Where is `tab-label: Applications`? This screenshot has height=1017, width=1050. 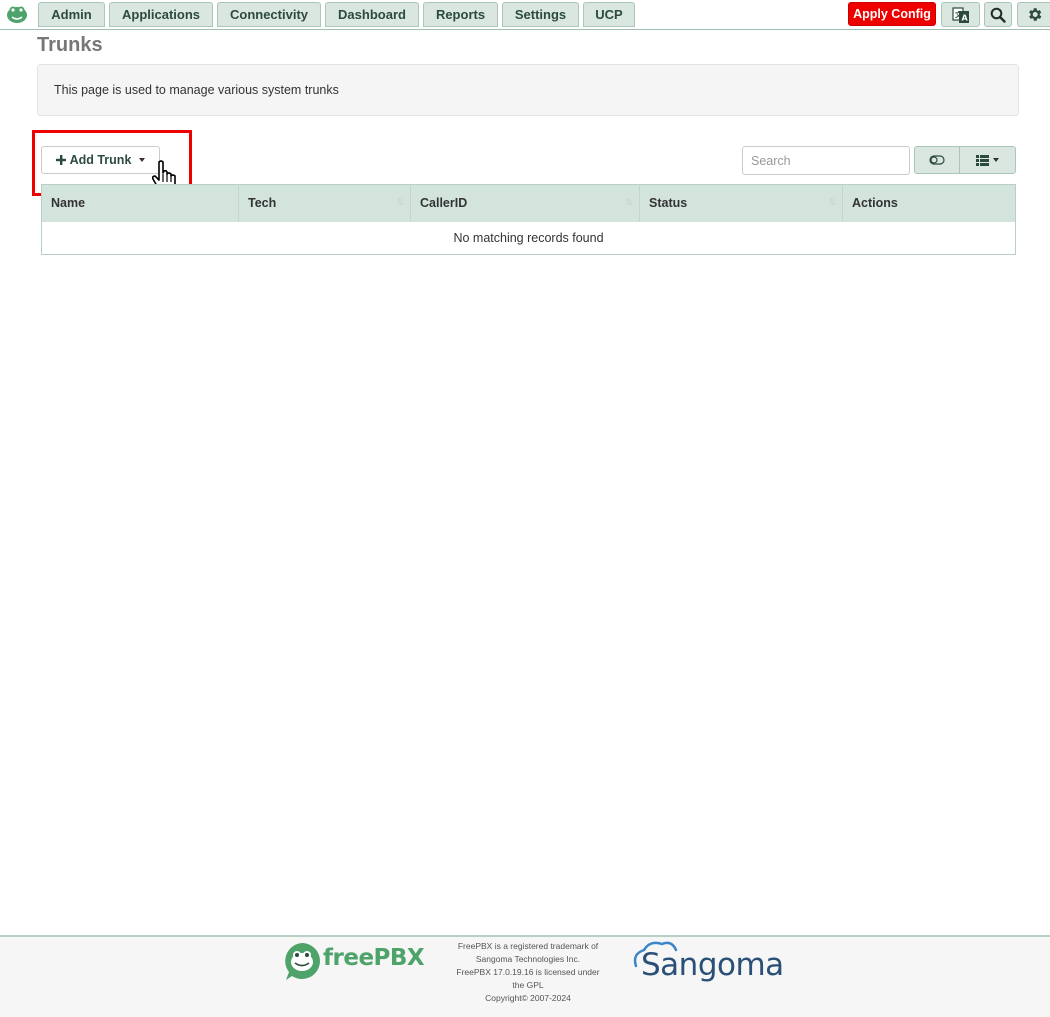 tab-label: Applications is located at coordinates (160, 14).